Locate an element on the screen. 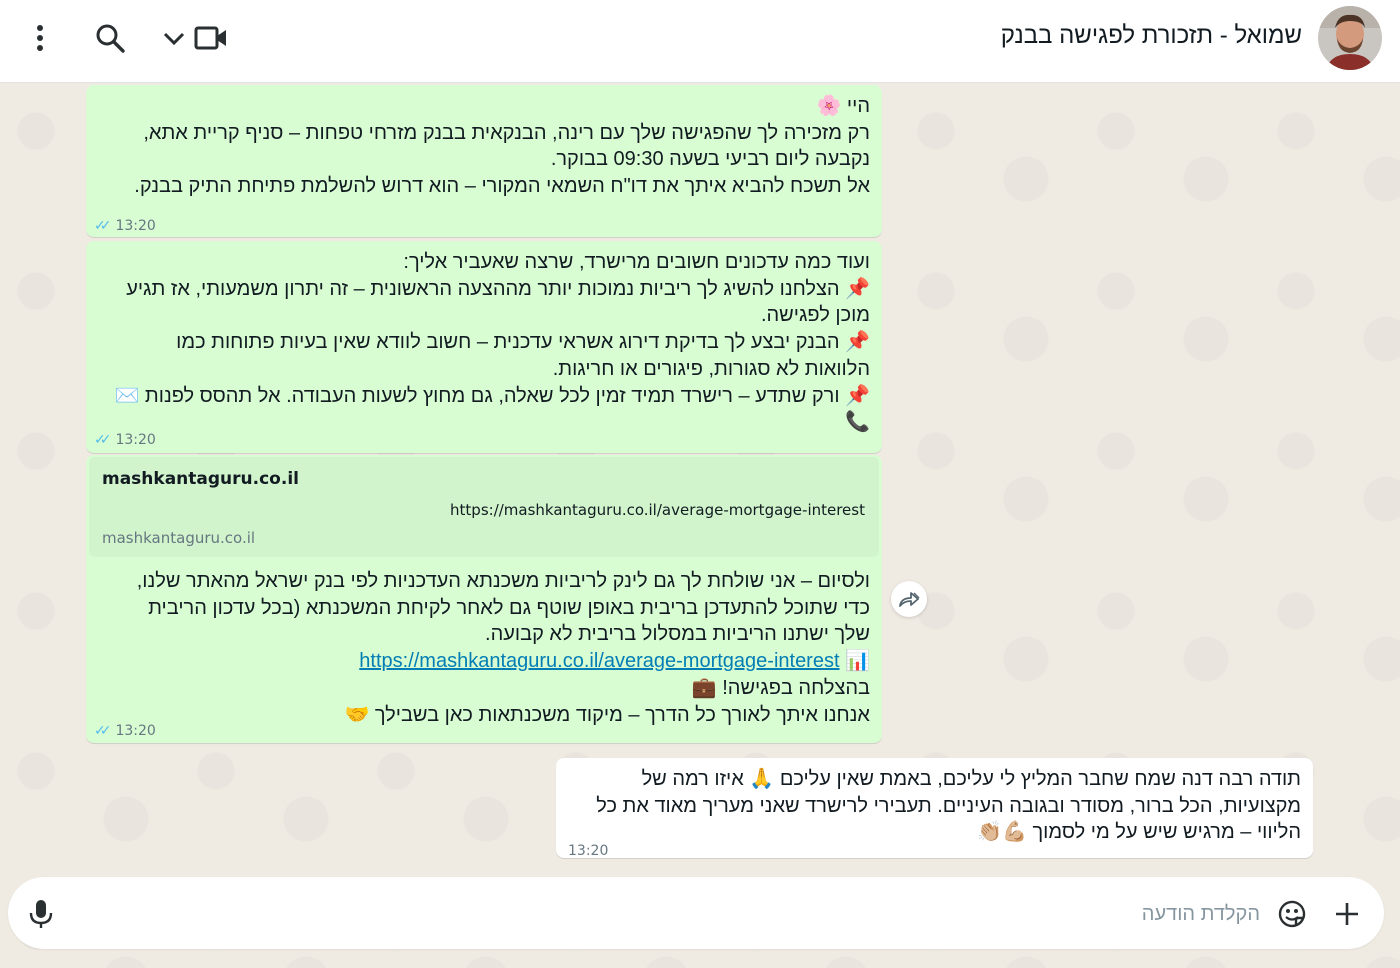  video-icon is located at coordinates (211, 38).